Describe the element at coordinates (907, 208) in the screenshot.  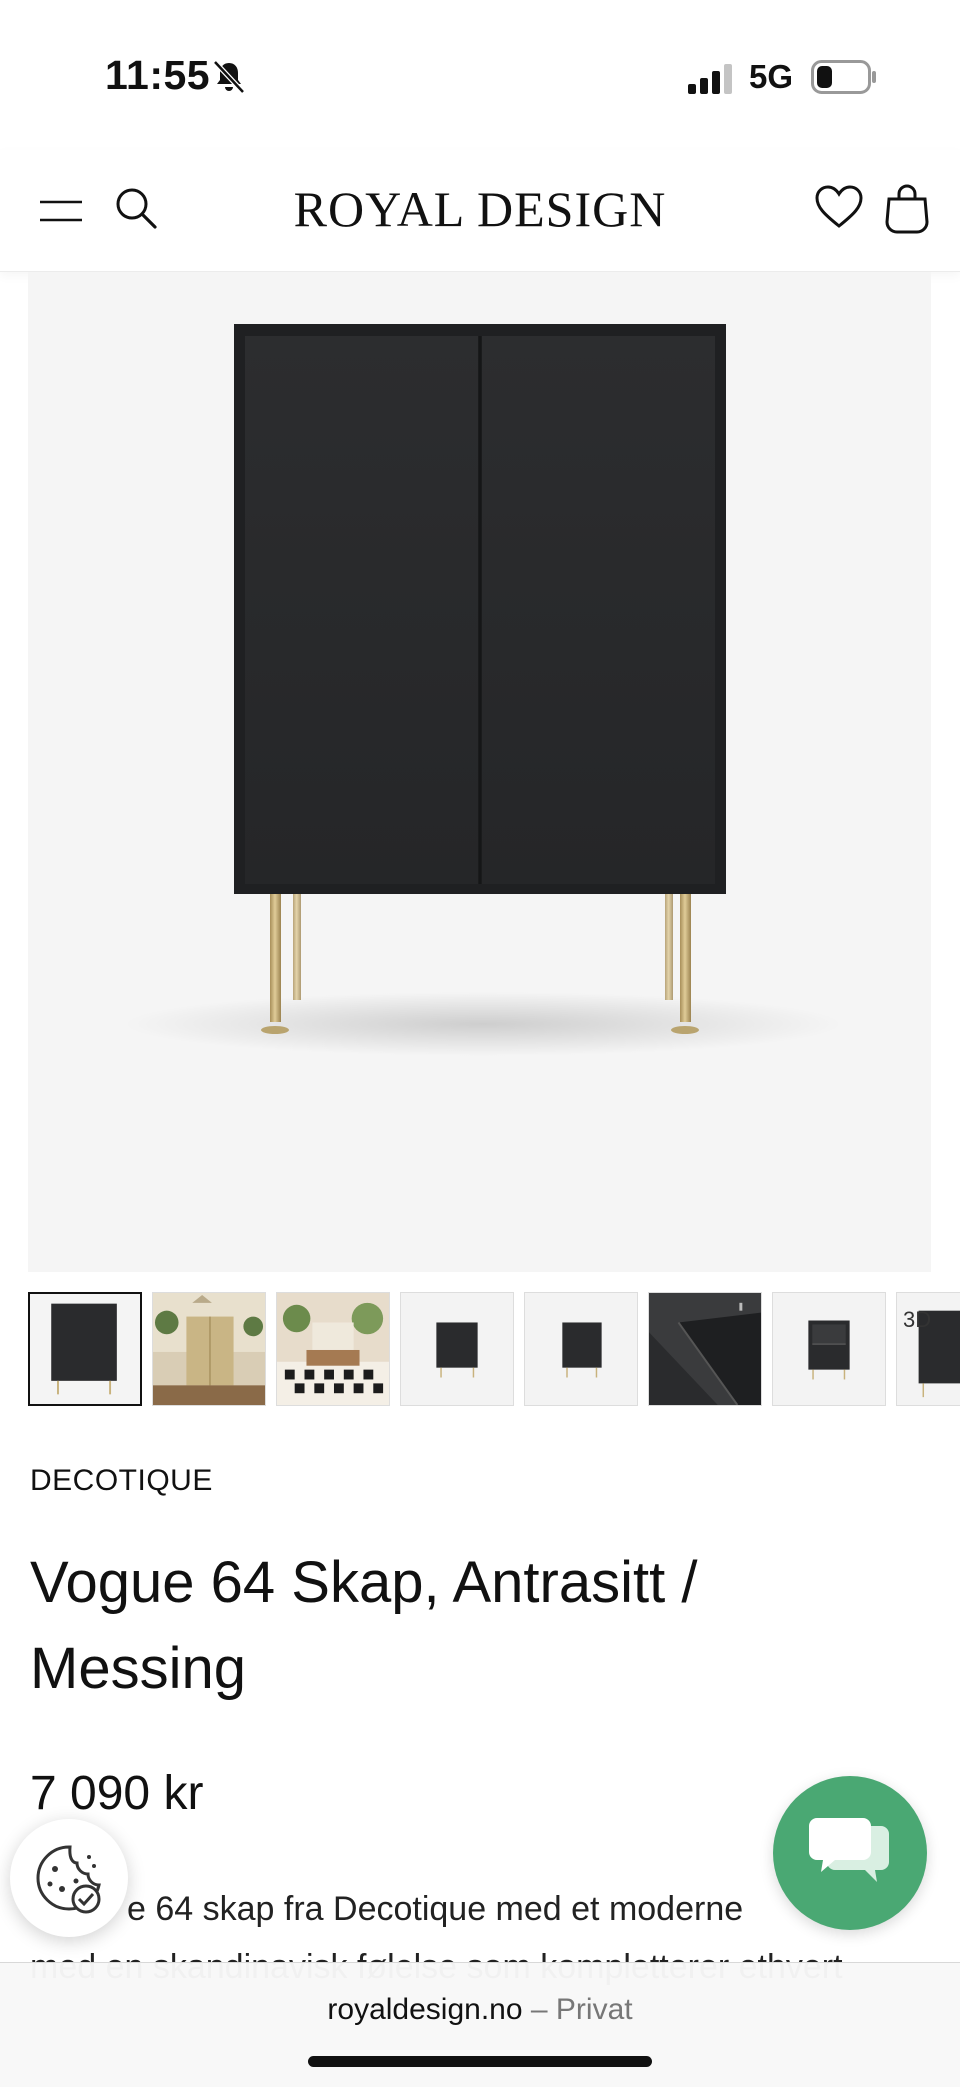
I see `bag-icon` at that location.